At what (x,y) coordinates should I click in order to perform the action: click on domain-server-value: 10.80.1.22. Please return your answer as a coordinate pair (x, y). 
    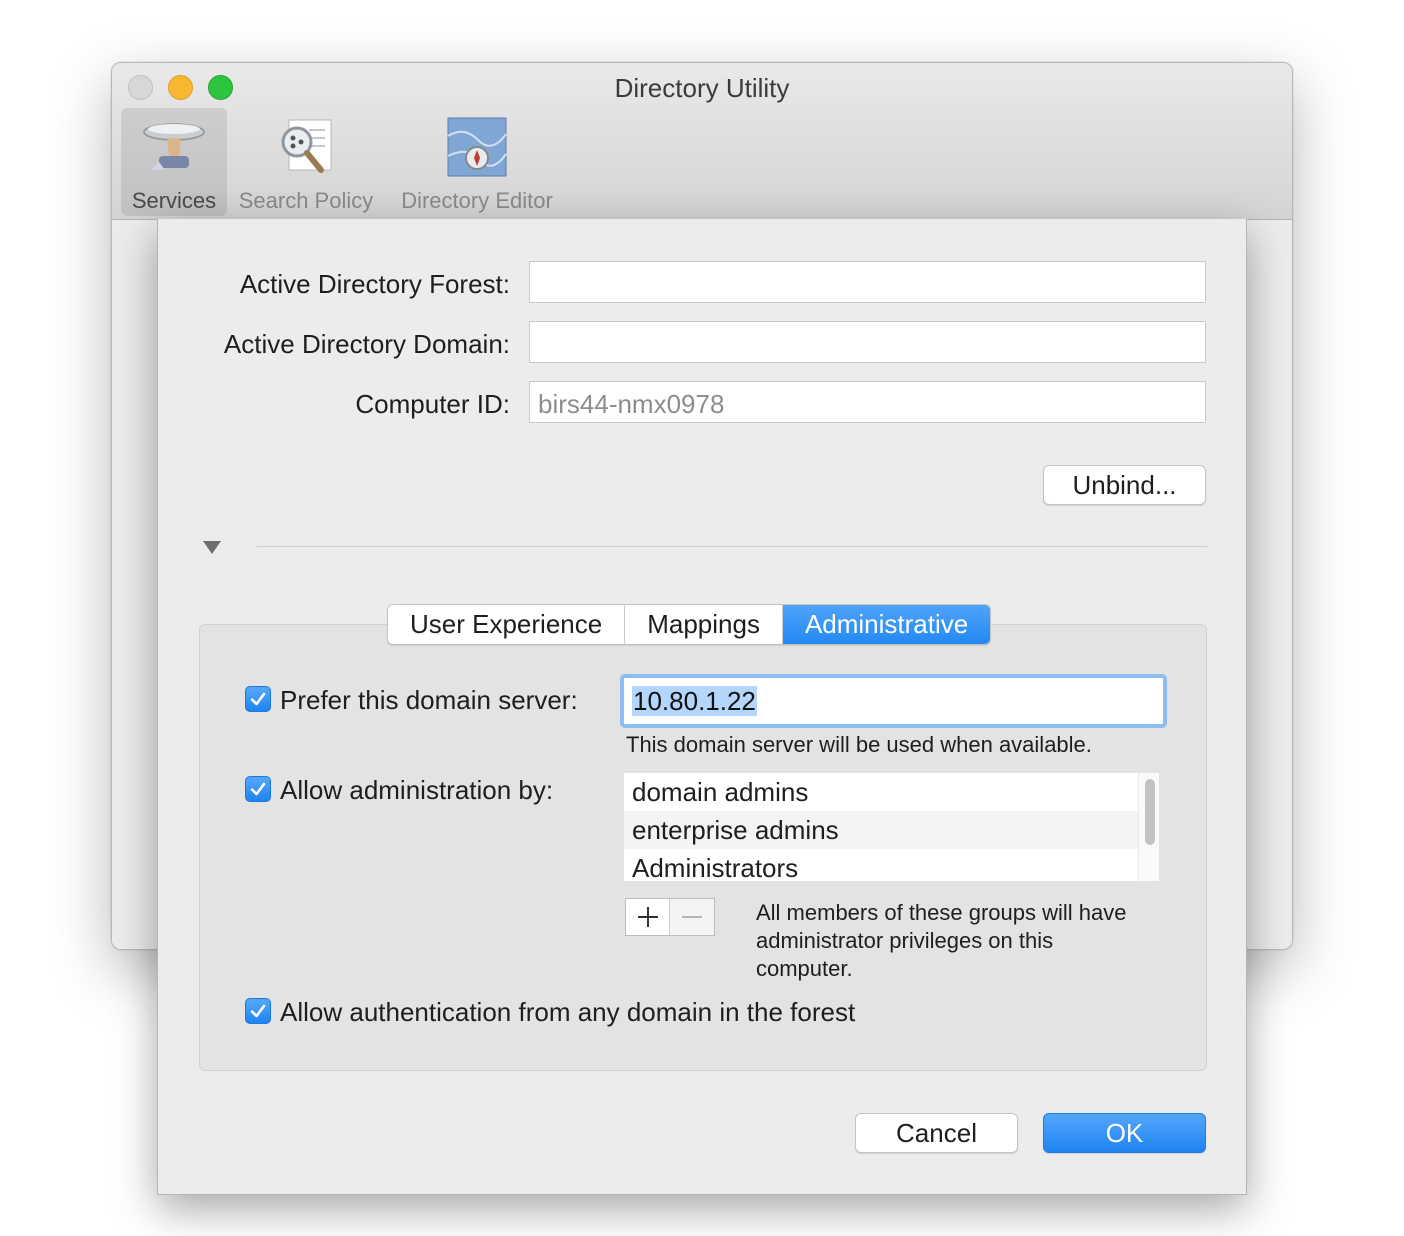
    Looking at the image, I should click on (694, 701).